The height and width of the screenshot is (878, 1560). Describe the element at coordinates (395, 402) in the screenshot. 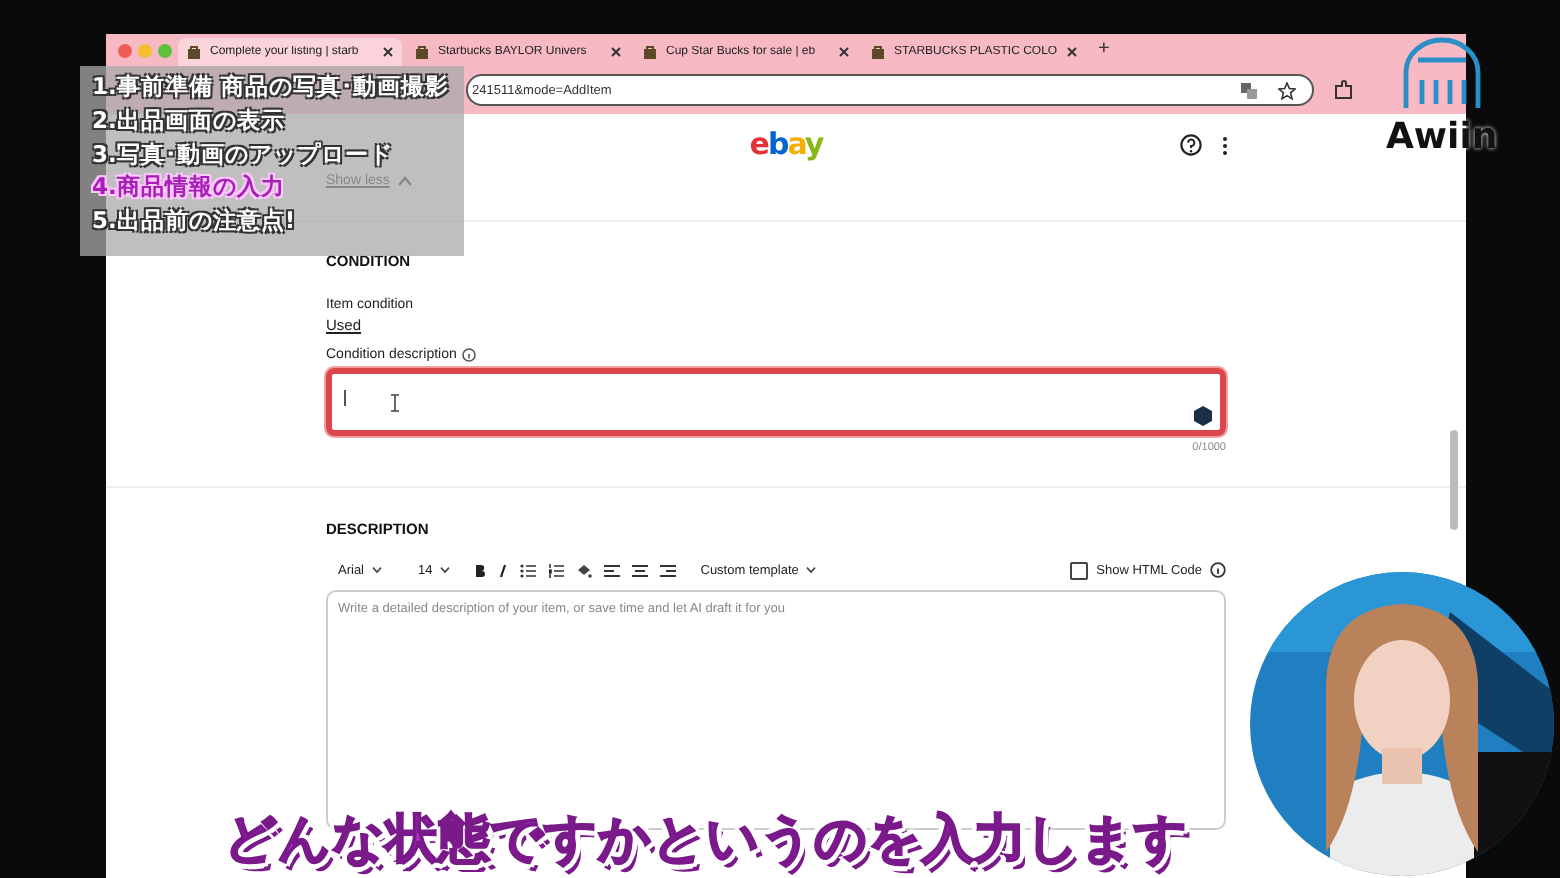

I see `text-cursor-icon` at that location.